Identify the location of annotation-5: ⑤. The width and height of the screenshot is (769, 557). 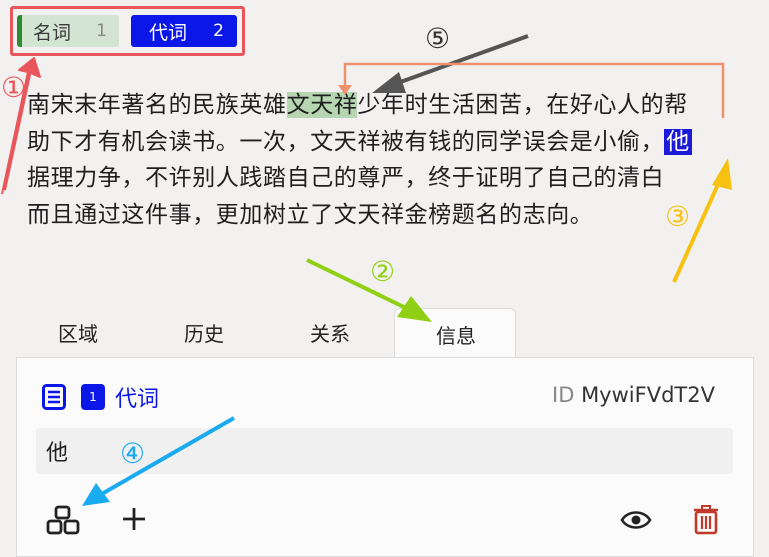
(438, 38).